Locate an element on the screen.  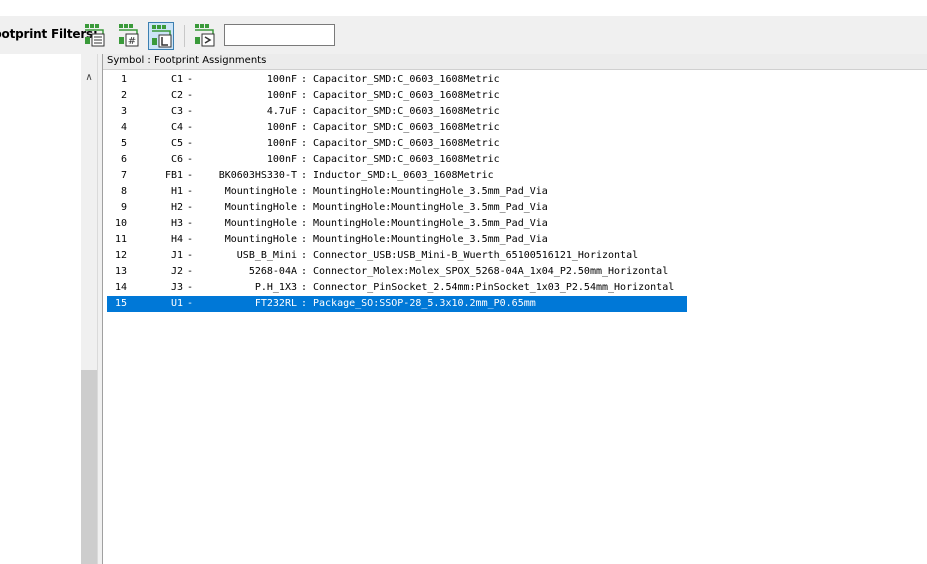
row-reference: C6 is located at coordinates (176, 159).